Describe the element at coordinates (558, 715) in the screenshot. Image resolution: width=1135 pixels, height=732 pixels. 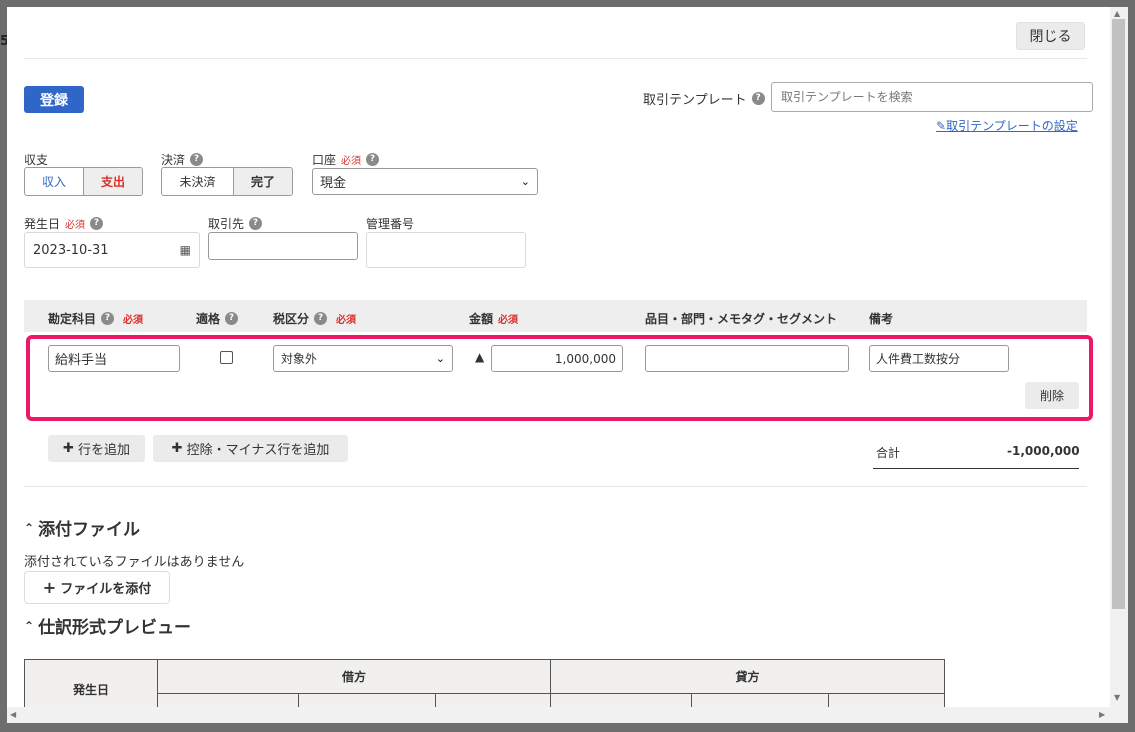
I see `horizontal-scrollbar` at that location.